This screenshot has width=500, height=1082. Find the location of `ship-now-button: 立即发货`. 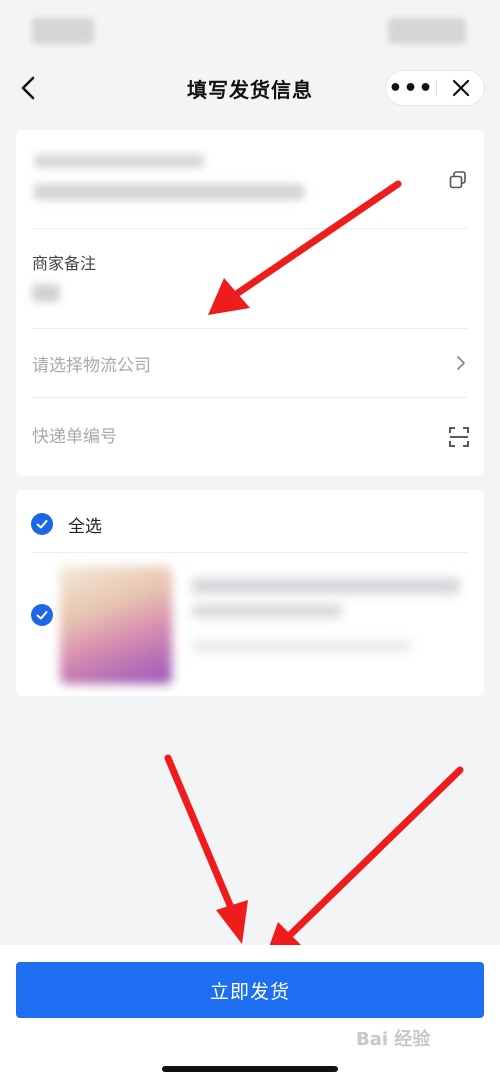

ship-now-button: 立即发货 is located at coordinates (250, 990).